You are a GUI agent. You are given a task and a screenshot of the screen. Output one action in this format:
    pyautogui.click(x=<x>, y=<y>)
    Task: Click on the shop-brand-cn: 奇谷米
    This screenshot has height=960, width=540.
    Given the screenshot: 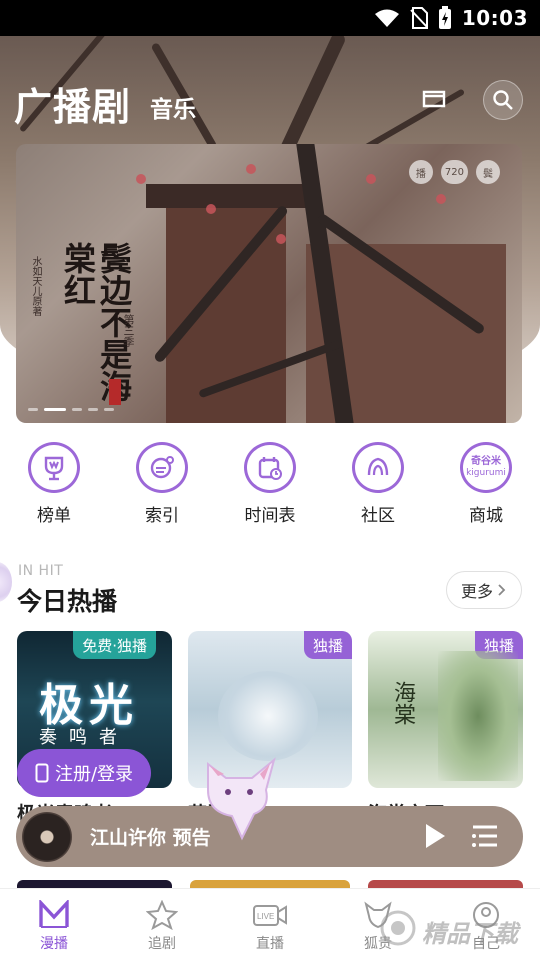 What is the action you would take?
    pyautogui.click(x=486, y=461)
    